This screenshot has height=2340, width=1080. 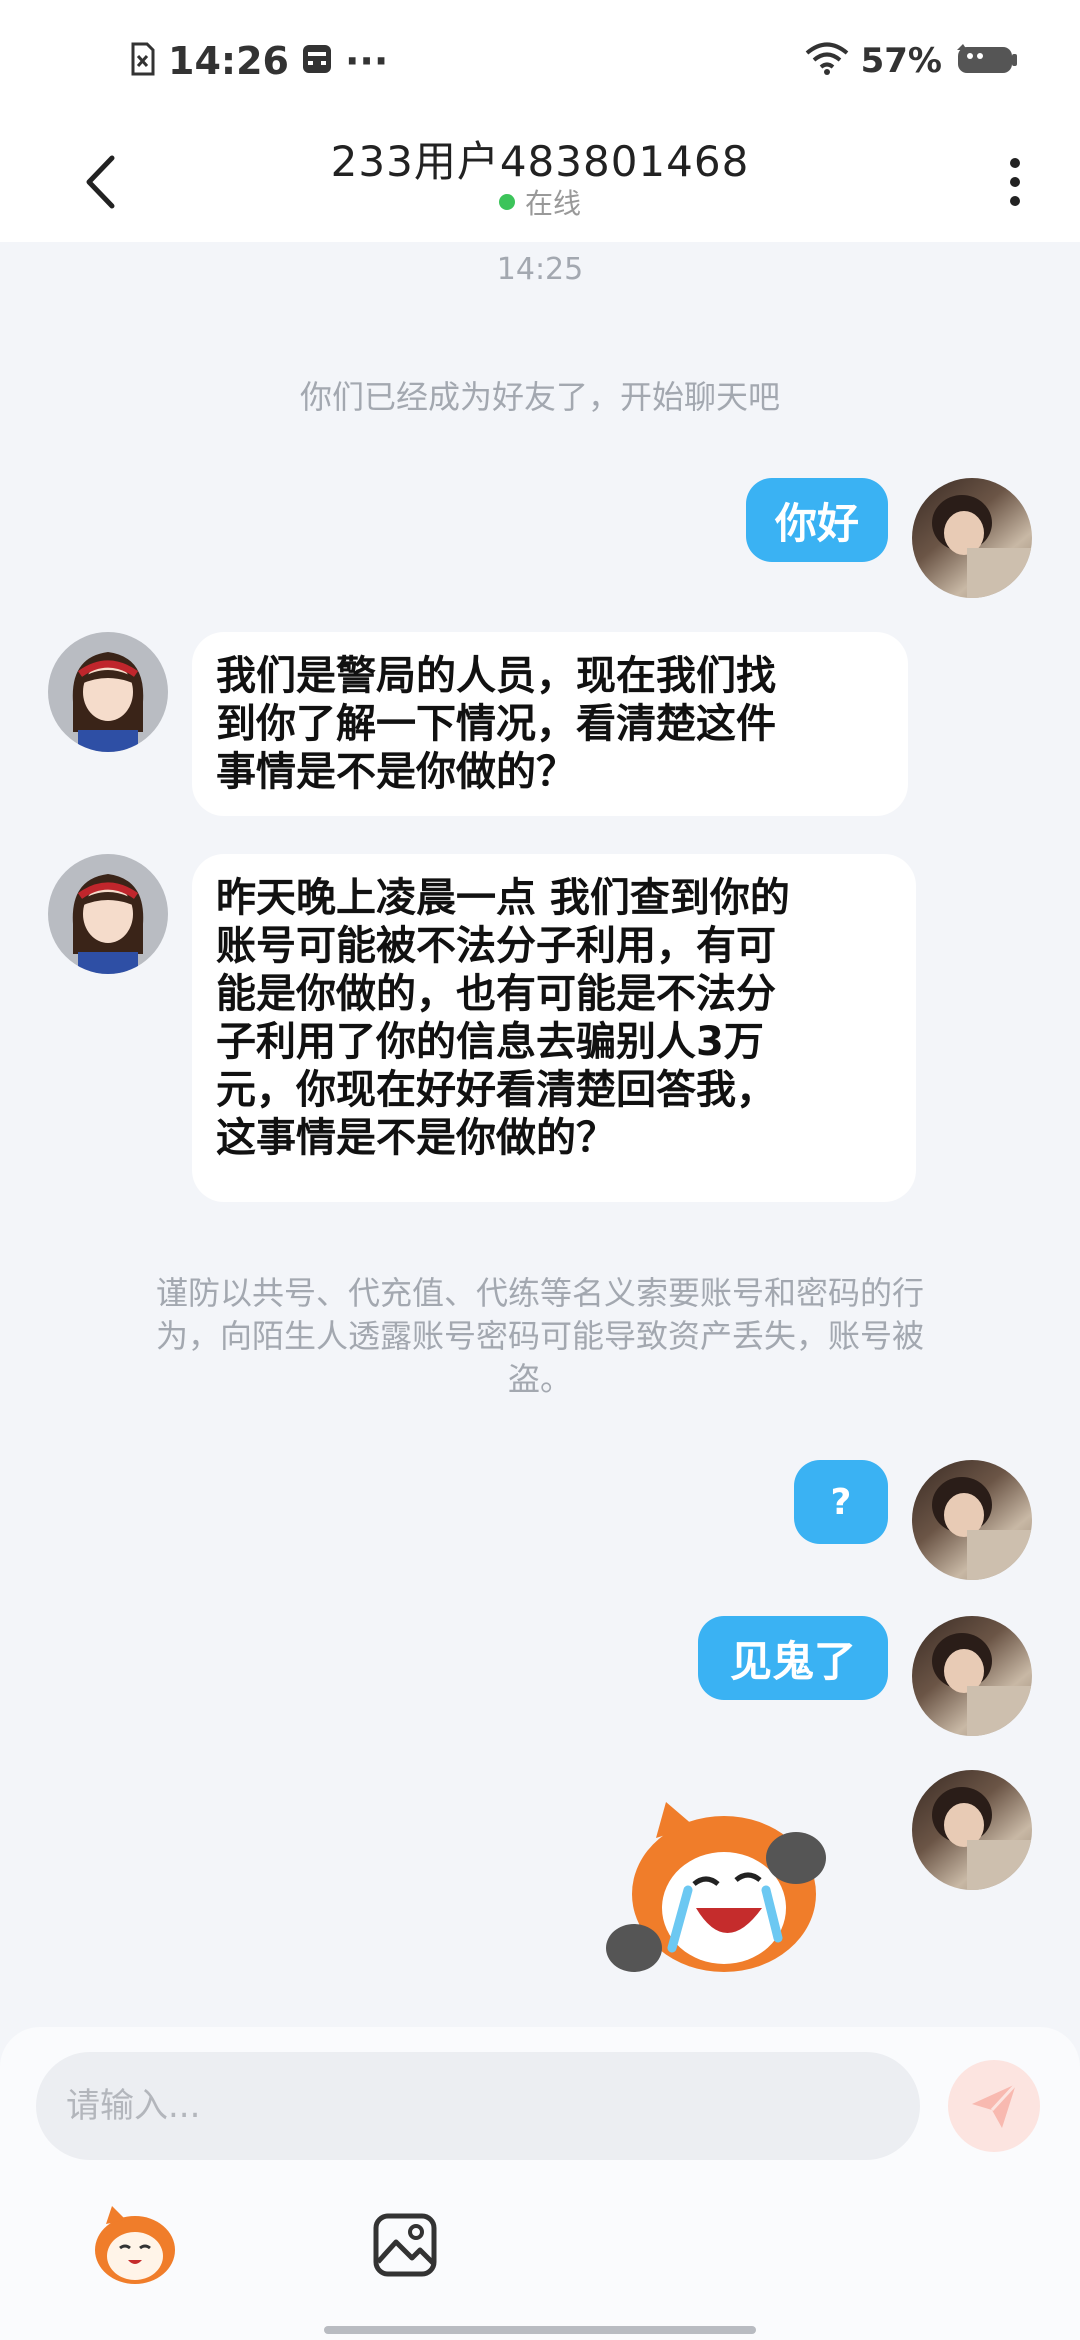 I want to click on sticker-button, so click(x=135, y=2246).